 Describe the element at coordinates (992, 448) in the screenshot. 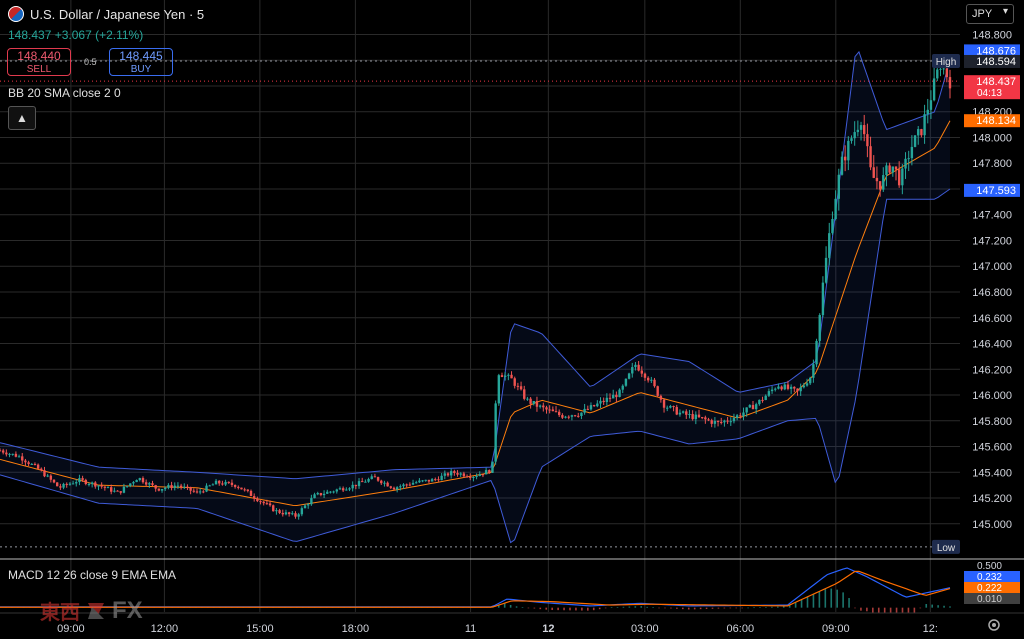

I see `y-tick-label: 145.600` at that location.